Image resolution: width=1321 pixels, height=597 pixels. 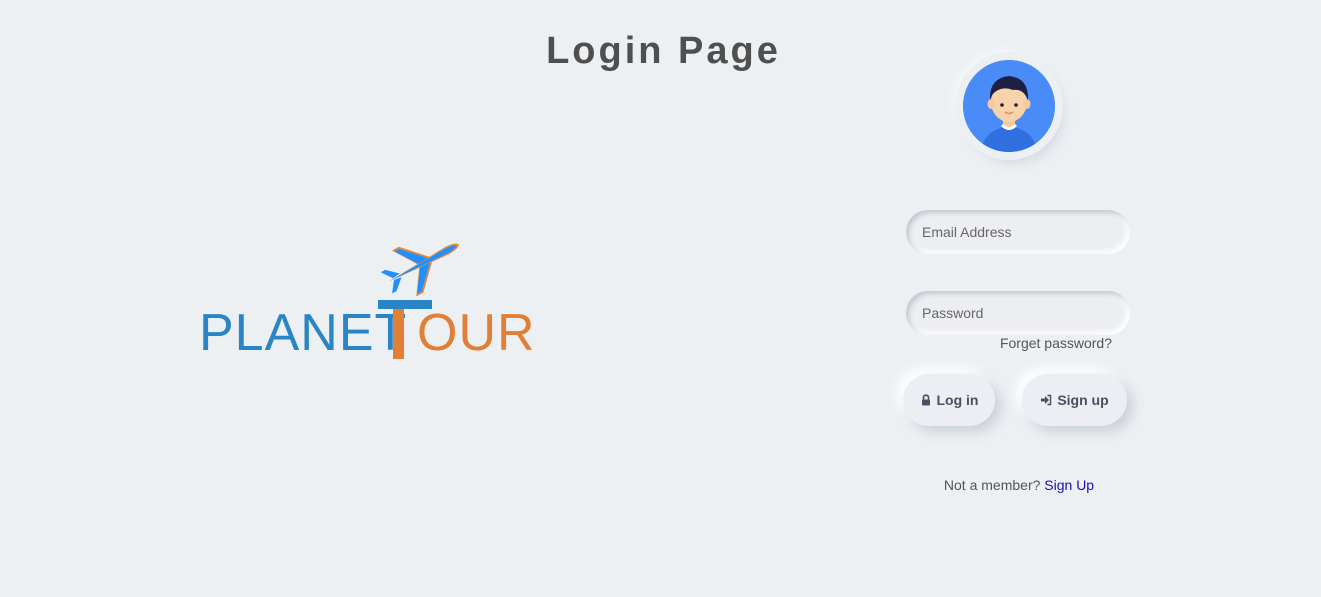 I want to click on member-prompt: Not a member? Sign Up, so click(x=1019, y=485).